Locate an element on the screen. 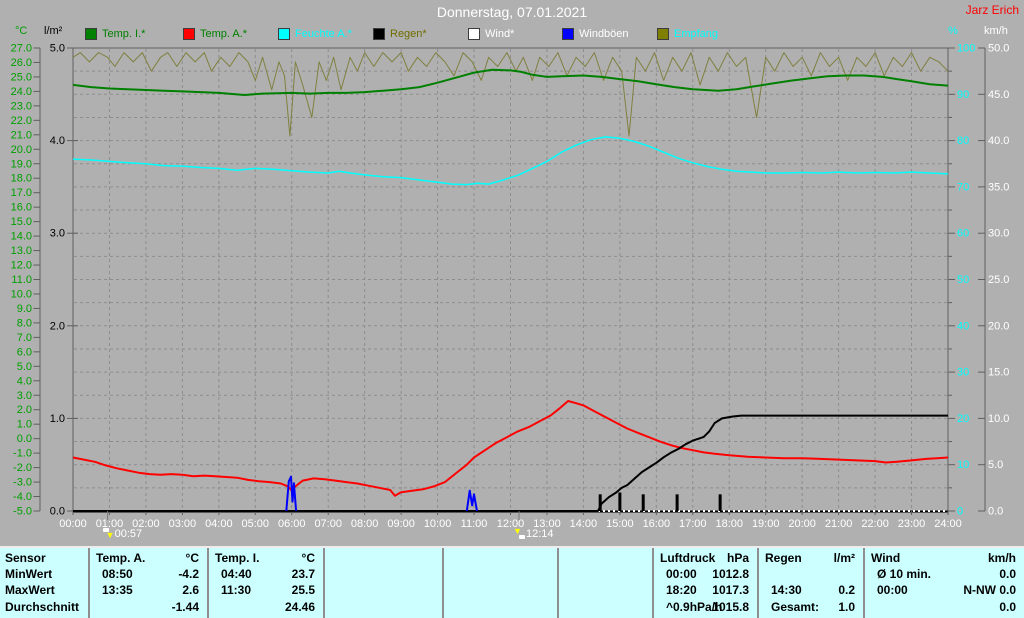 Image resolution: width=1024 pixels, height=618 pixels. table-column-unit: °C is located at coordinates (308, 558).